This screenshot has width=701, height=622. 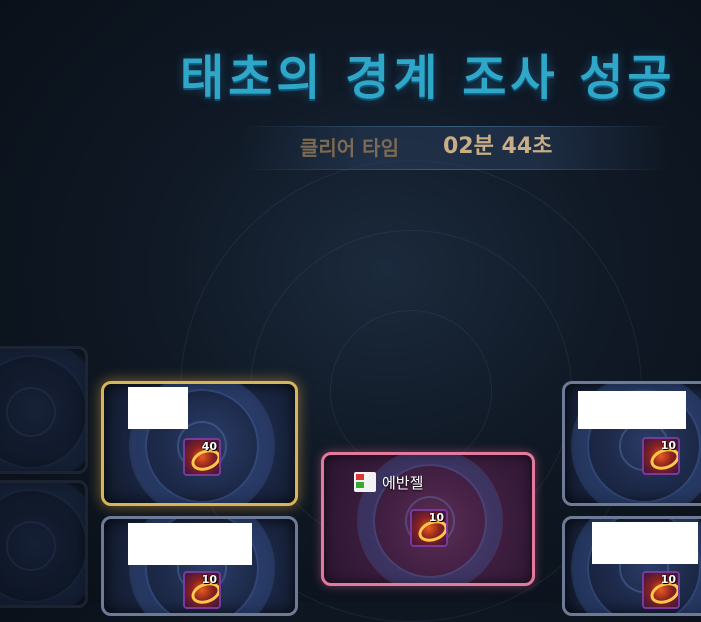 I want to click on reward-card-gold: 40, so click(x=199, y=443).